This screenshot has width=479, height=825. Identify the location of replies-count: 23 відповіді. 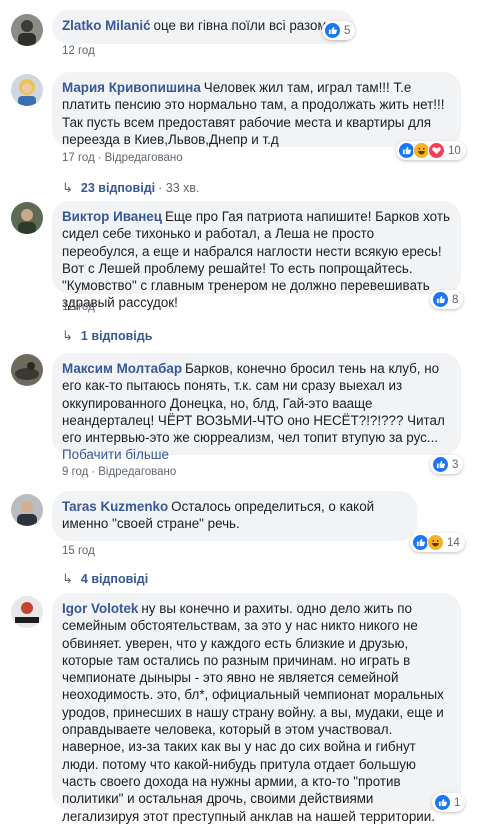
(118, 188).